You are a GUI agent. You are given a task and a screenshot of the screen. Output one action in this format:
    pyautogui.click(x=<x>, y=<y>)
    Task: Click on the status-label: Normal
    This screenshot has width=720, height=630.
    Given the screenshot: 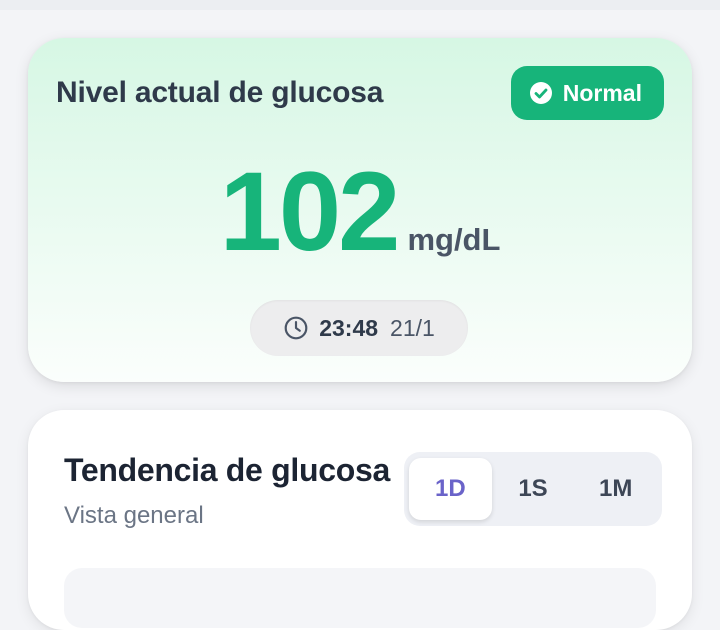 What is the action you would take?
    pyautogui.click(x=602, y=92)
    